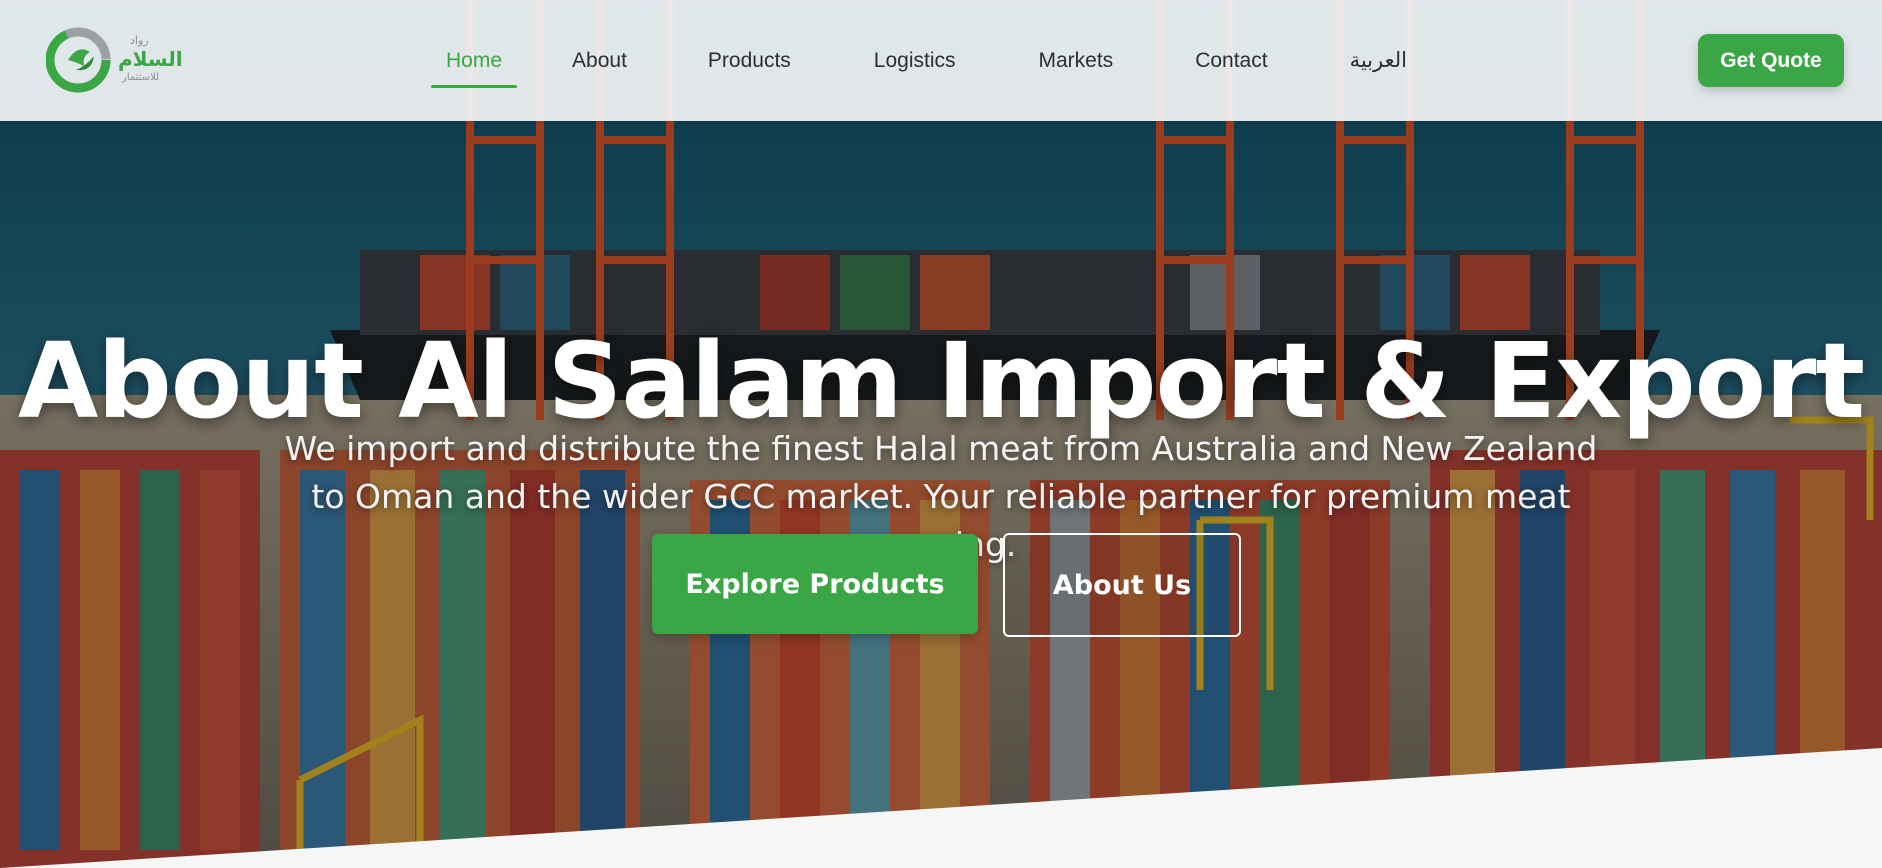 The width and height of the screenshot is (1882, 868). I want to click on active-underline, so click(474, 86).